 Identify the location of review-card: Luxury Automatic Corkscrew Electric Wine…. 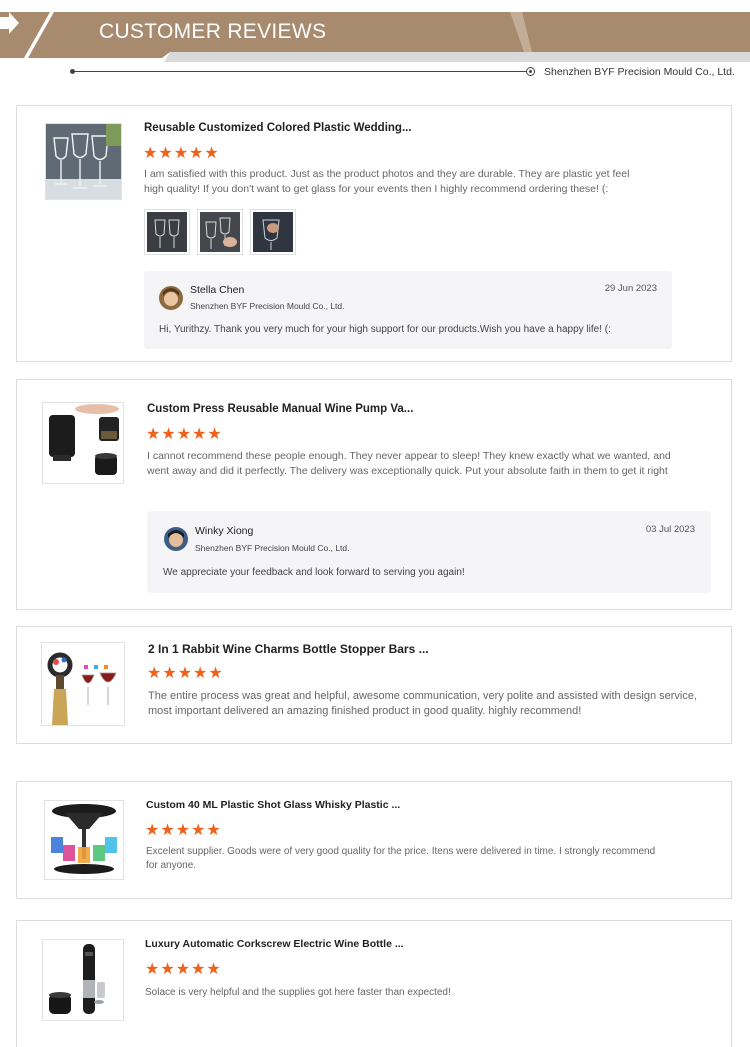
(374, 983).